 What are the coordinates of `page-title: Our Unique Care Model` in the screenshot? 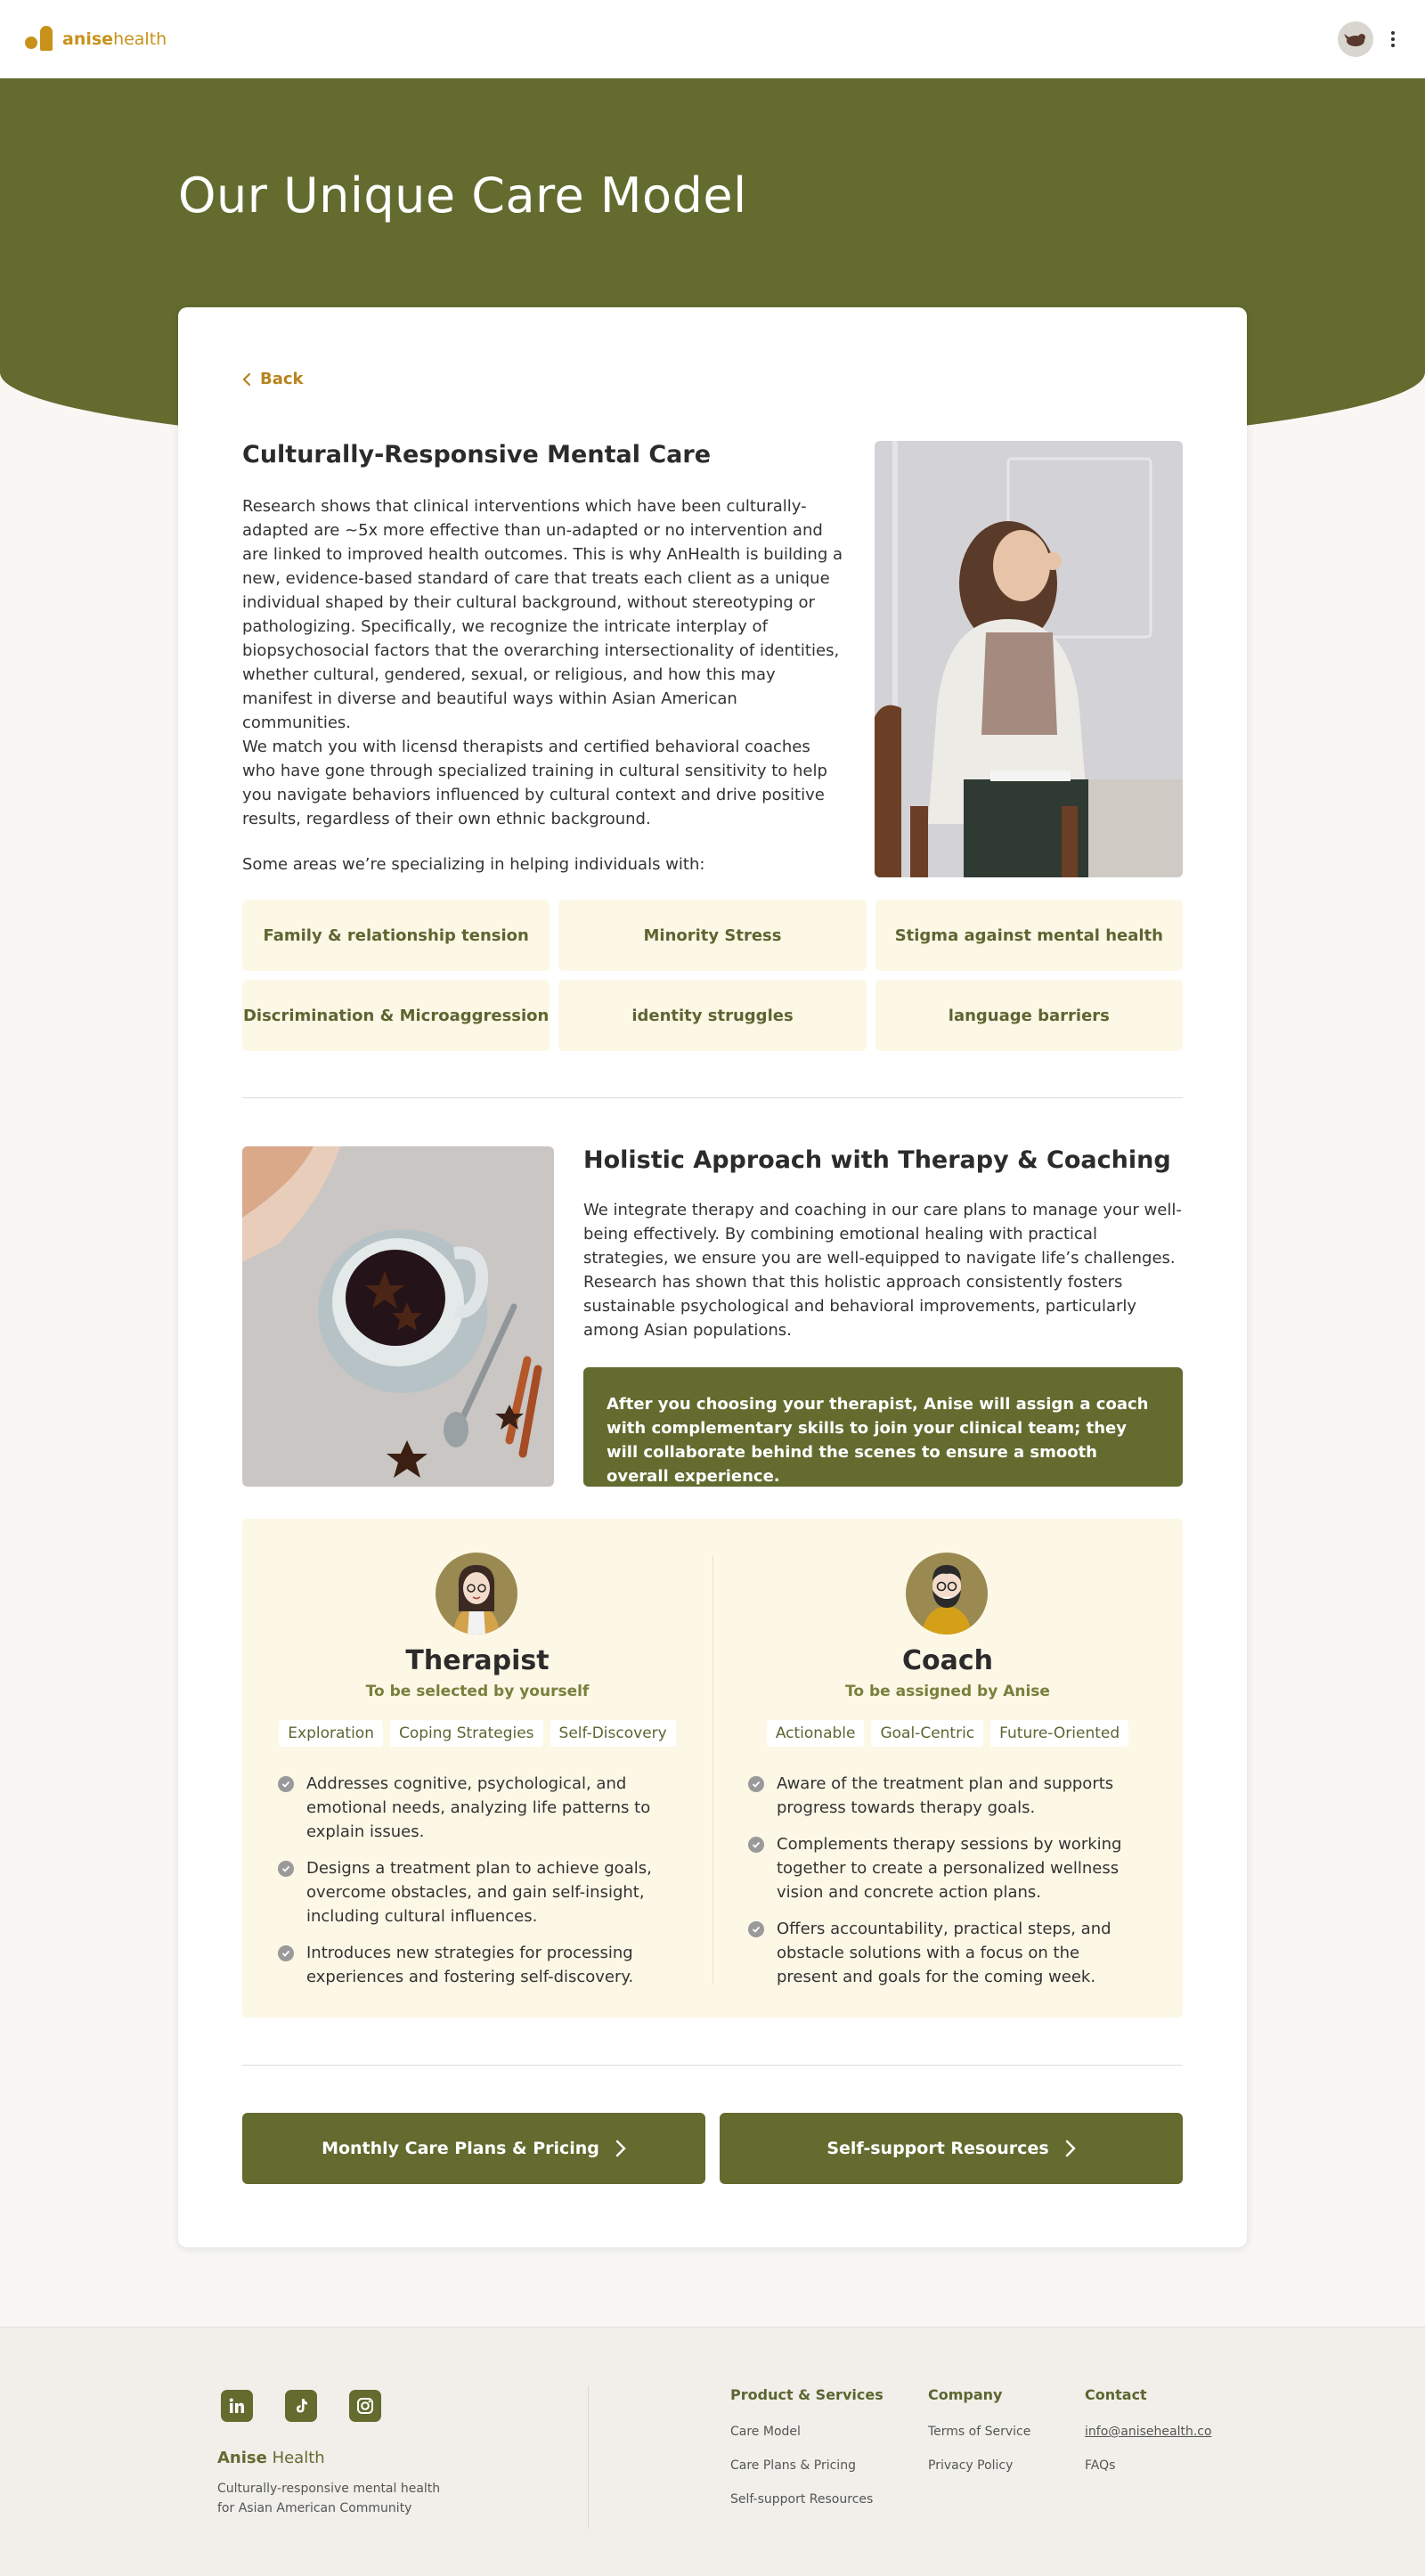 It's located at (462, 196).